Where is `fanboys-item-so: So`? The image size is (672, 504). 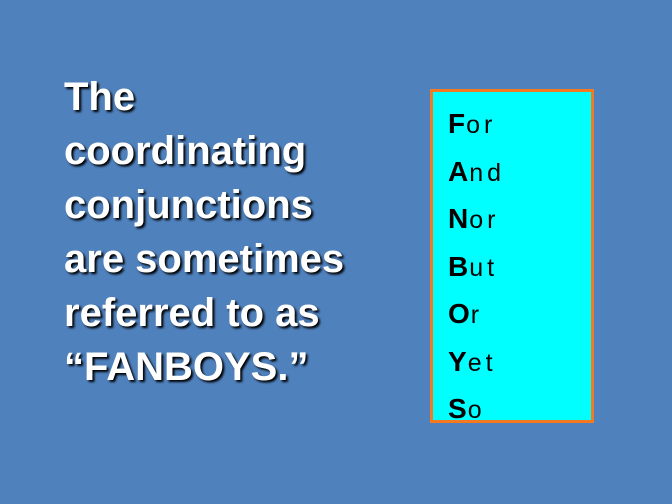 fanboys-item-so: So is located at coordinates (476, 409).